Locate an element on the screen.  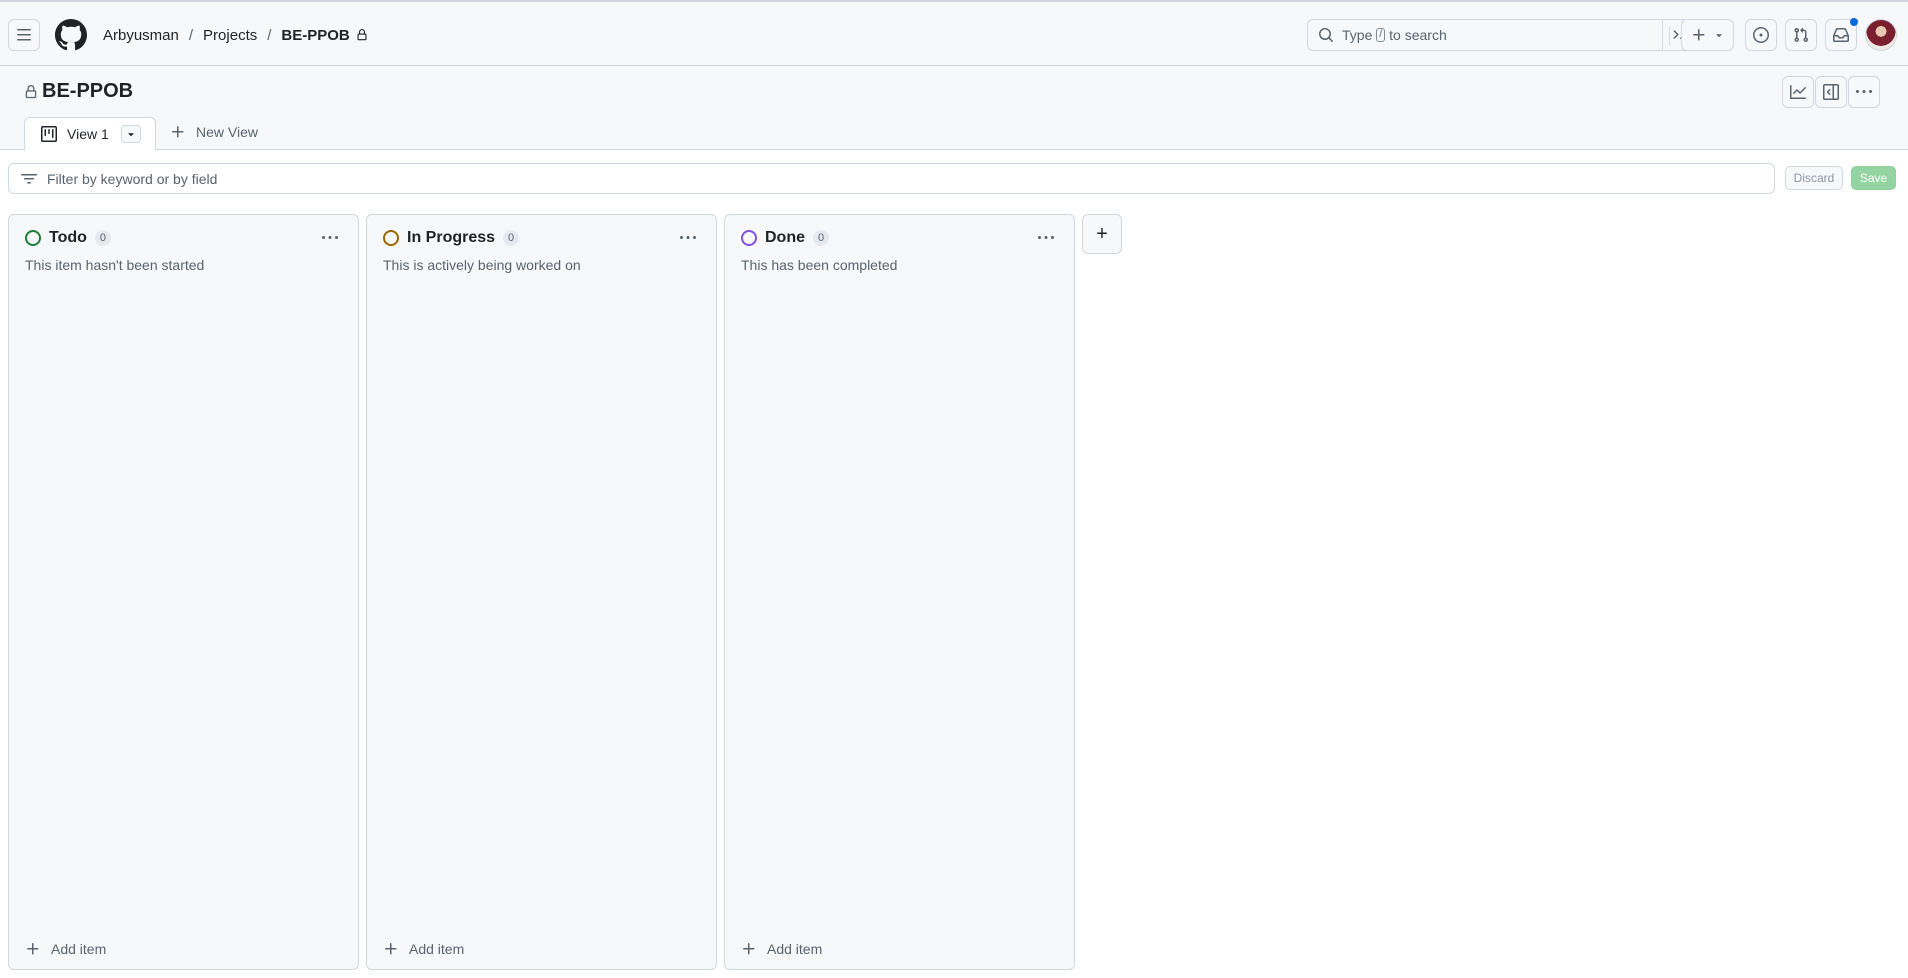
notification-indicator is located at coordinates (1854, 22).